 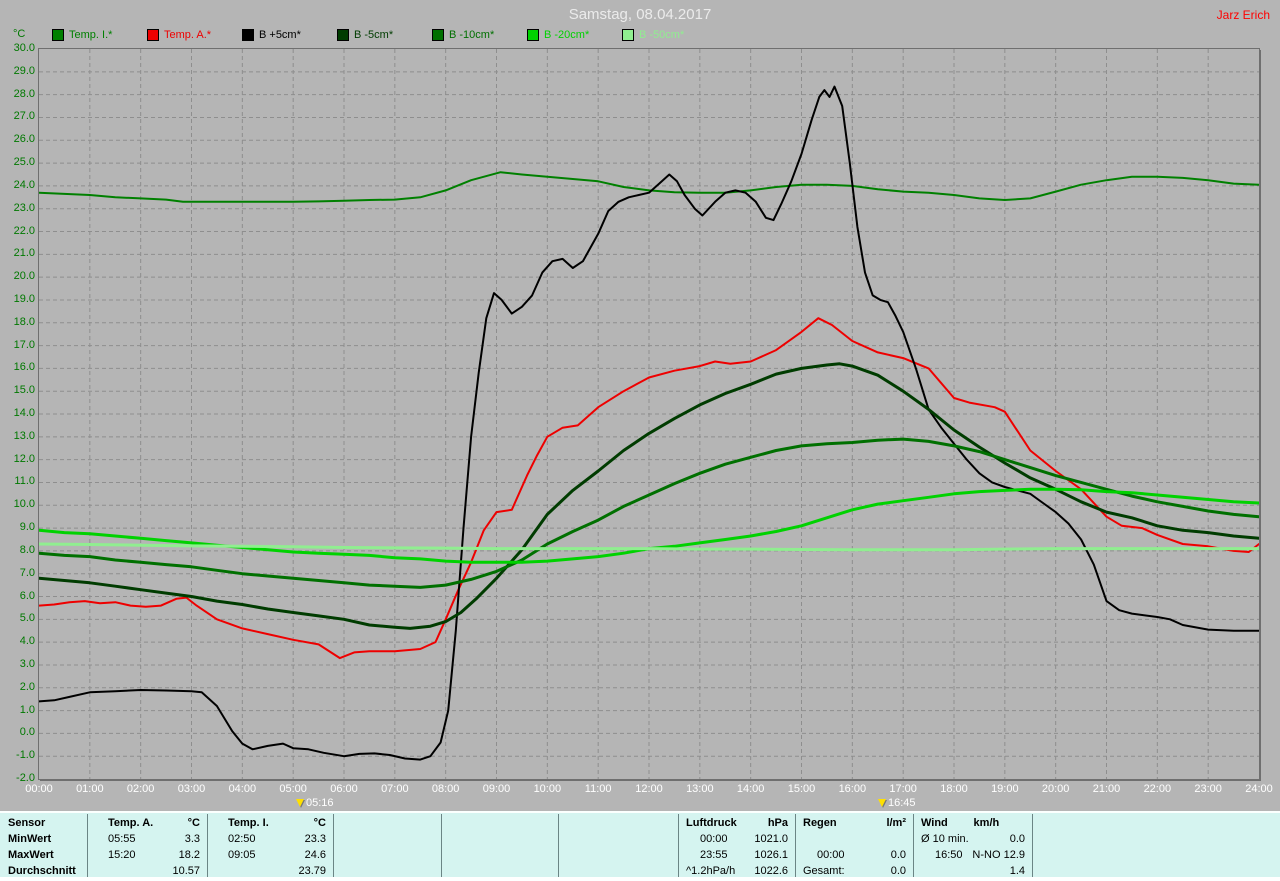 I want to click on legend-label: B -5cm*, so click(x=374, y=35).